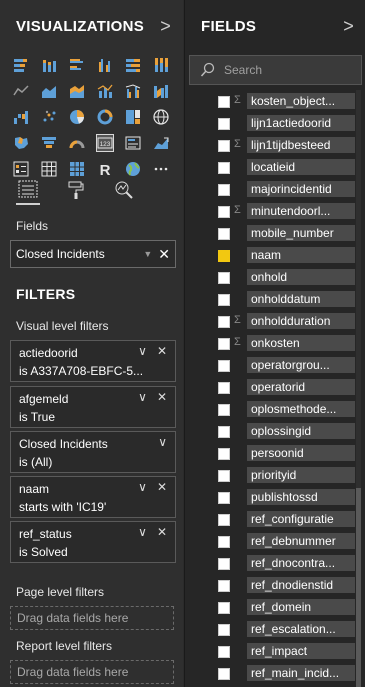 The height and width of the screenshot is (687, 365). Describe the element at coordinates (21, 65) in the screenshot. I see `stacked-bar-icon` at that location.